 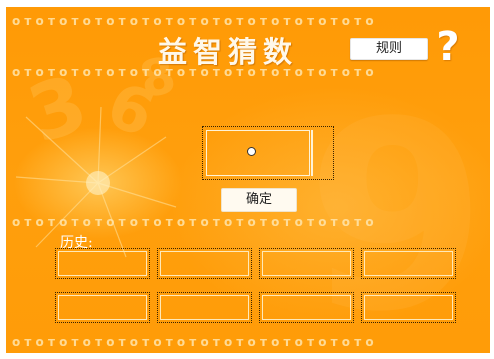 What do you see at coordinates (251, 151) in the screenshot?
I see `cursor-dot` at bounding box center [251, 151].